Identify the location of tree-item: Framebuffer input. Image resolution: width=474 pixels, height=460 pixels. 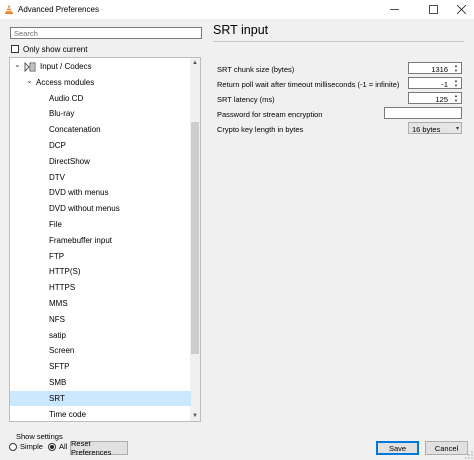
(100, 240).